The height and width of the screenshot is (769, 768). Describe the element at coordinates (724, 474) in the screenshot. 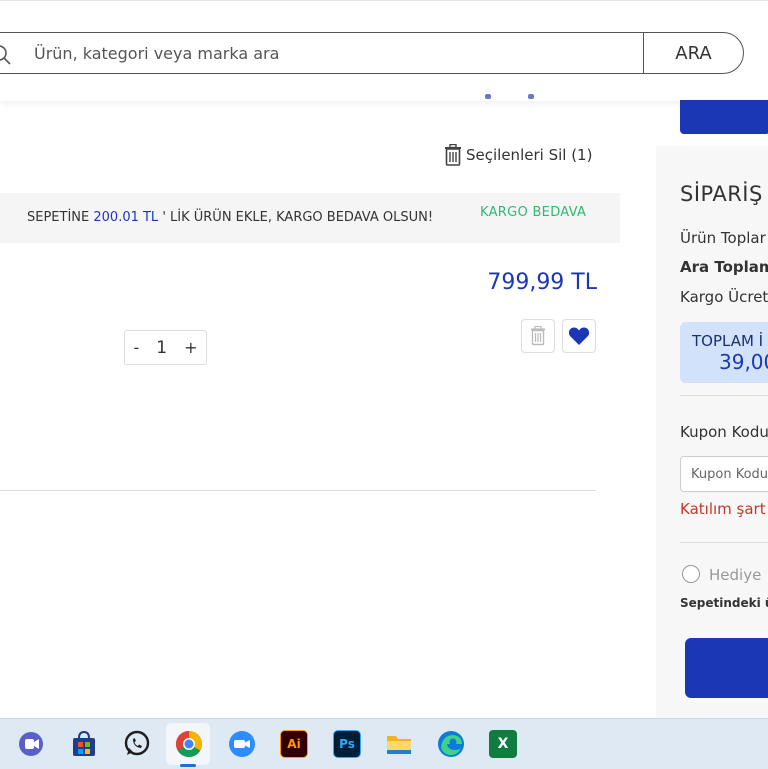

I see `coupon-input` at that location.